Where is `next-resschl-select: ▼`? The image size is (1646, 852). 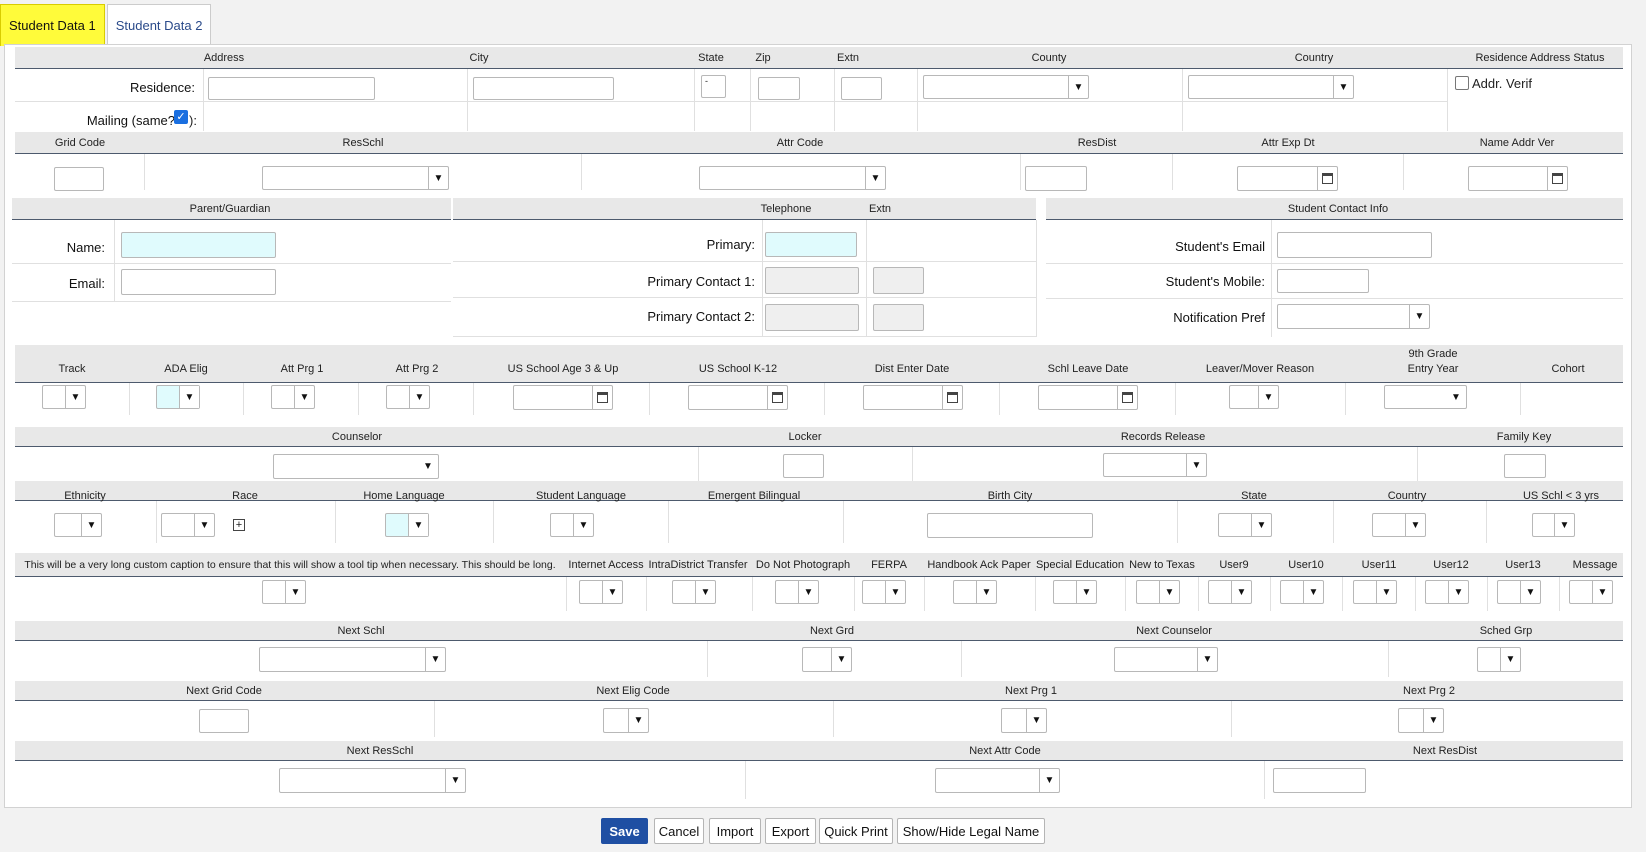 next-resschl-select: ▼ is located at coordinates (372, 780).